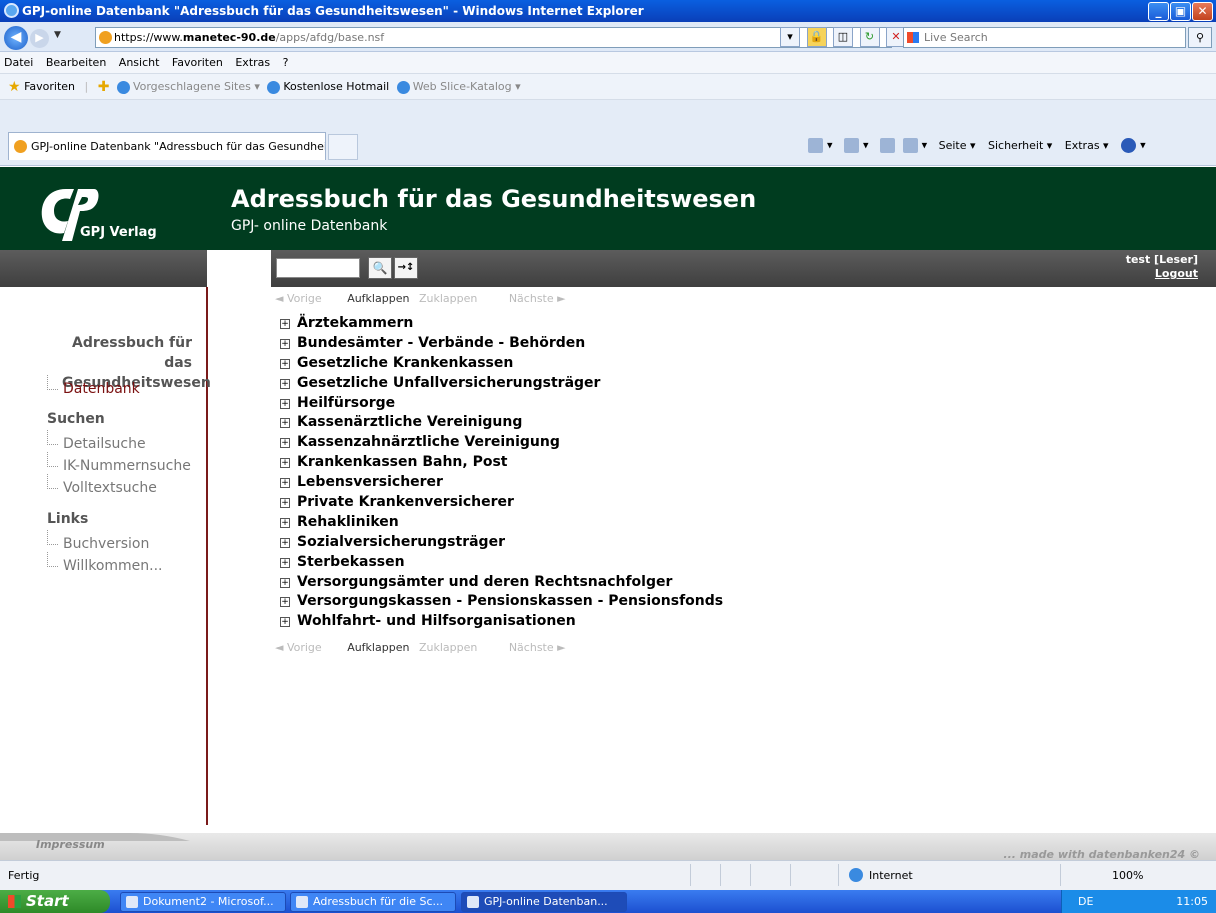  What do you see at coordinates (1158, 11) in the screenshot?
I see `minimize-button: _` at bounding box center [1158, 11].